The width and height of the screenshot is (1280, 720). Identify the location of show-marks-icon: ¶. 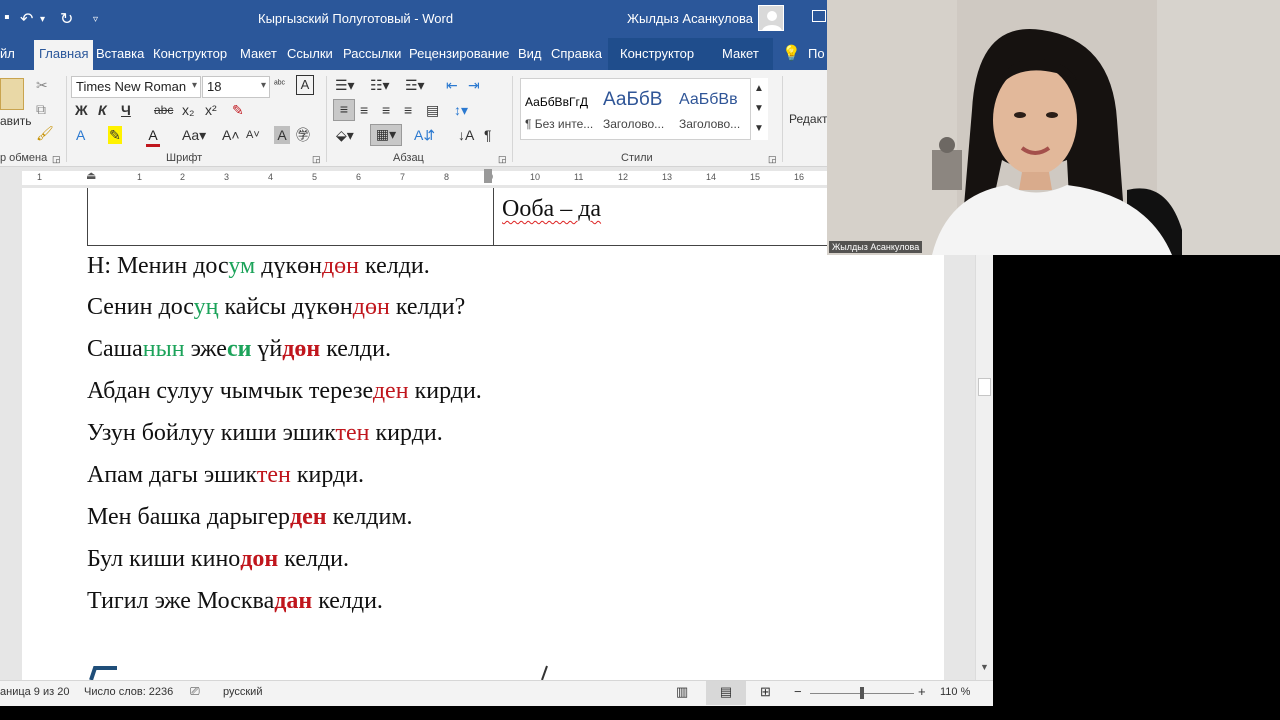
(488, 135).